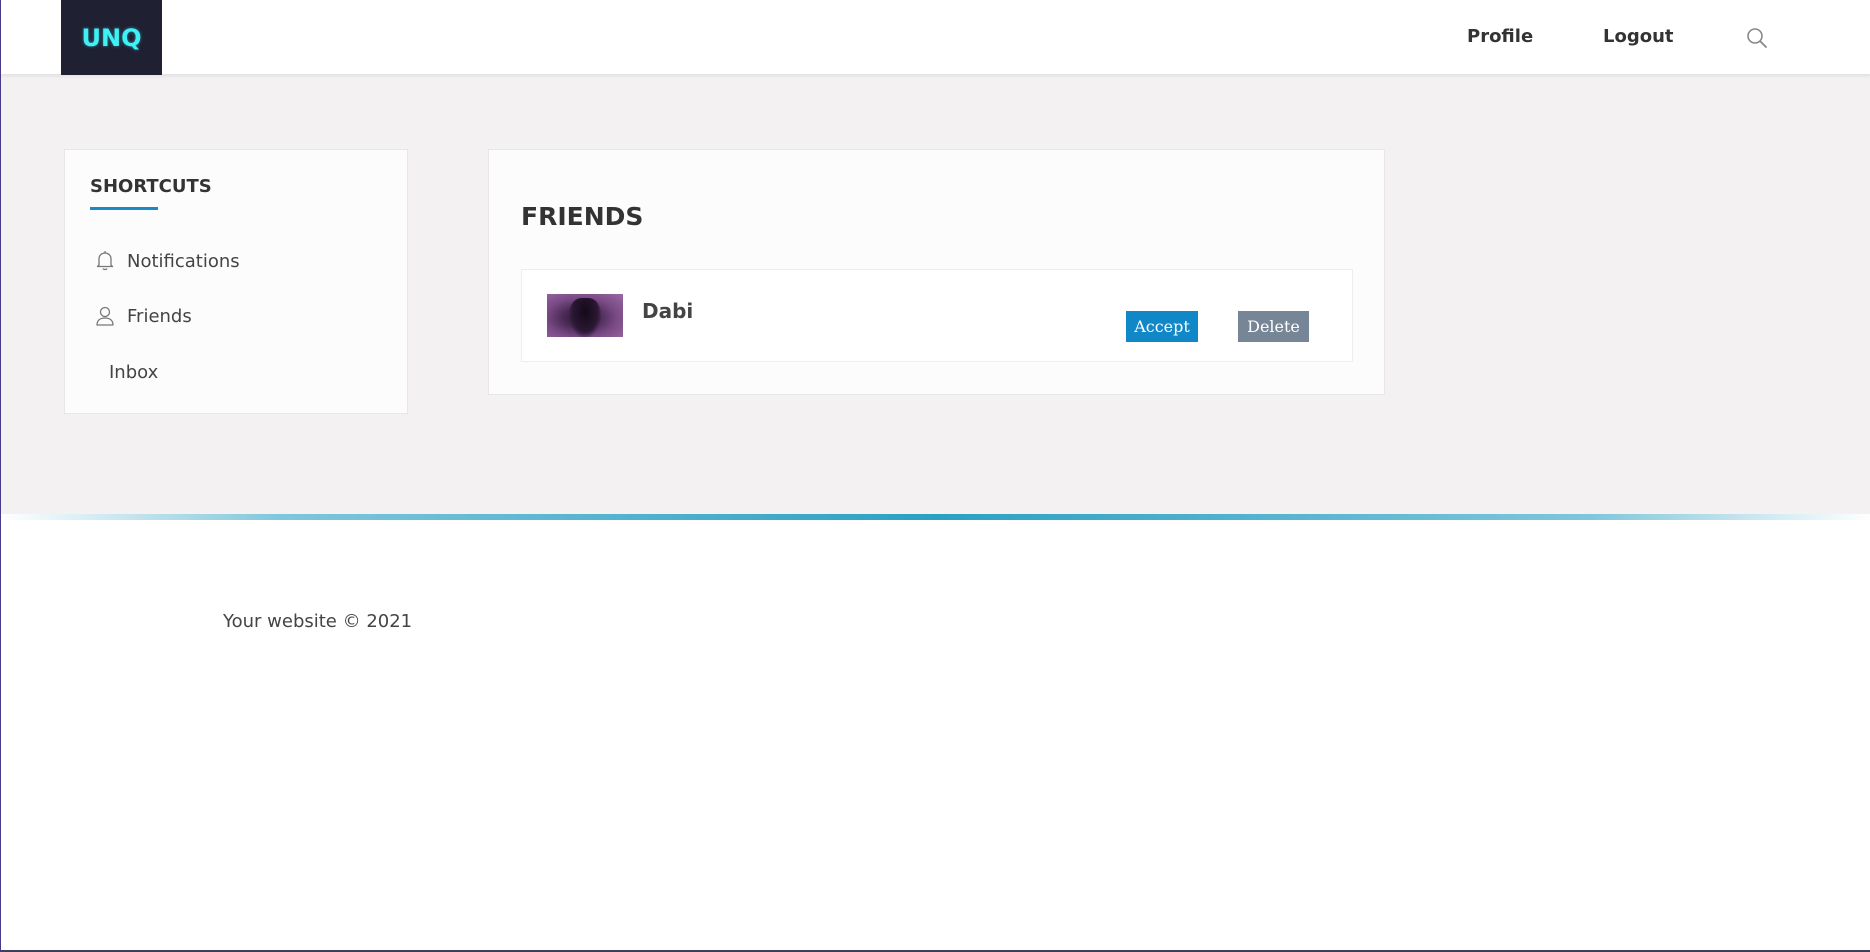 The width and height of the screenshot is (1870, 952). I want to click on shortcut-notifications-label: Notifications, so click(183, 261).